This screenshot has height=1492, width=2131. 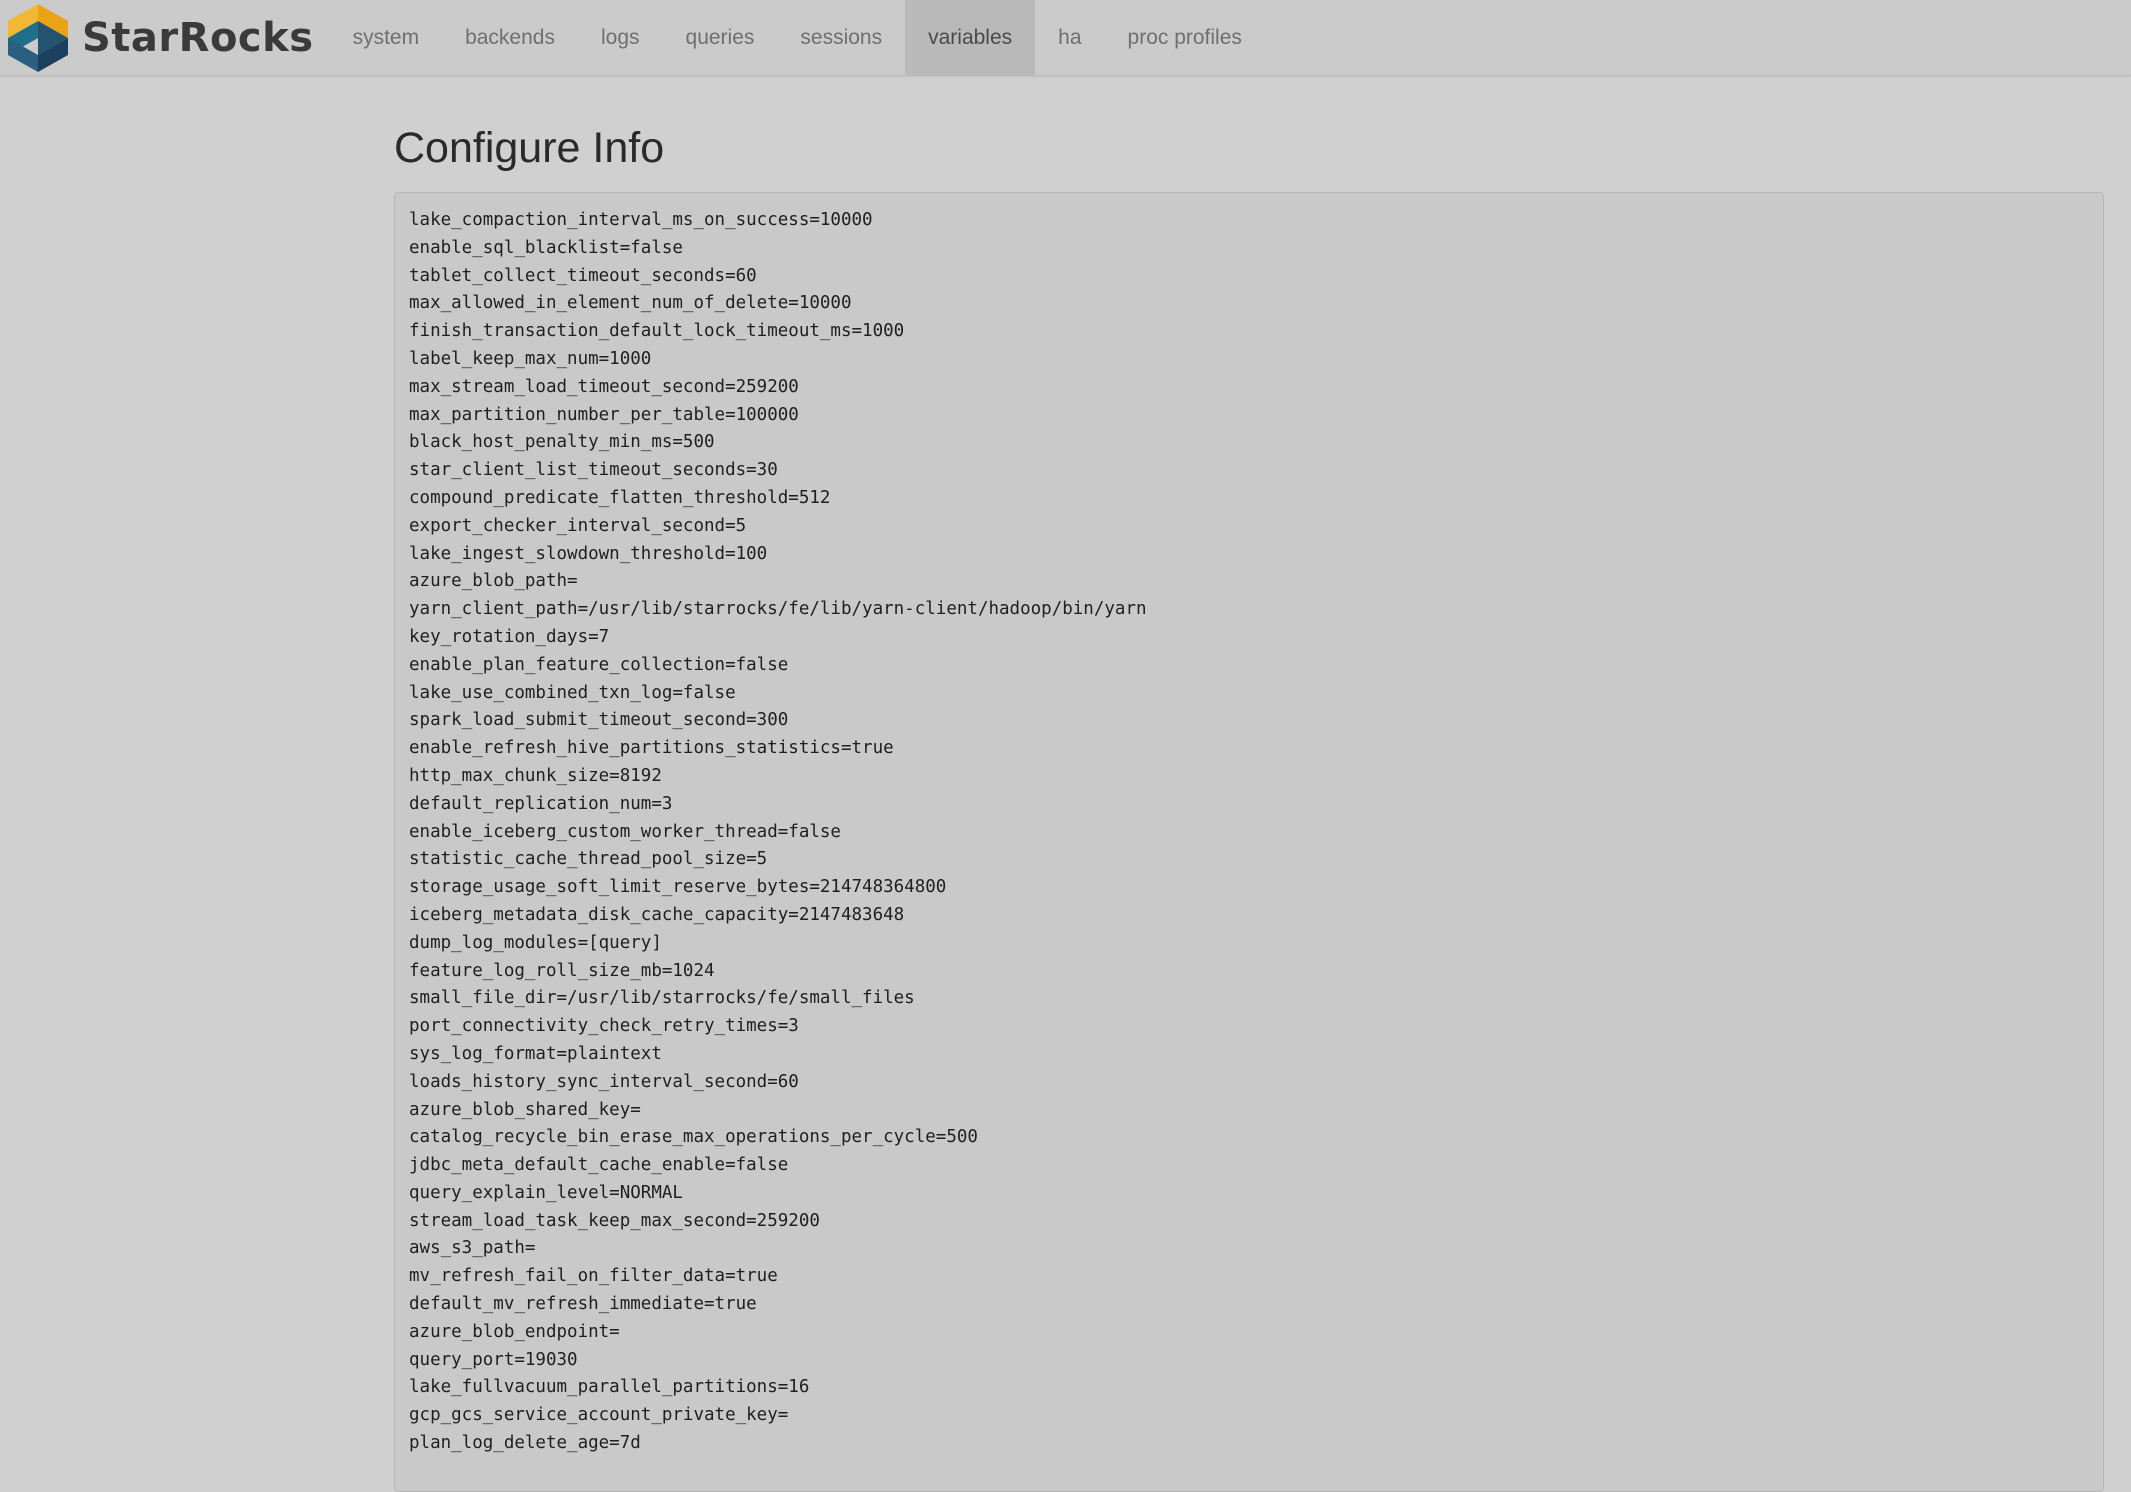 I want to click on nav-label: variables, so click(x=970, y=37).